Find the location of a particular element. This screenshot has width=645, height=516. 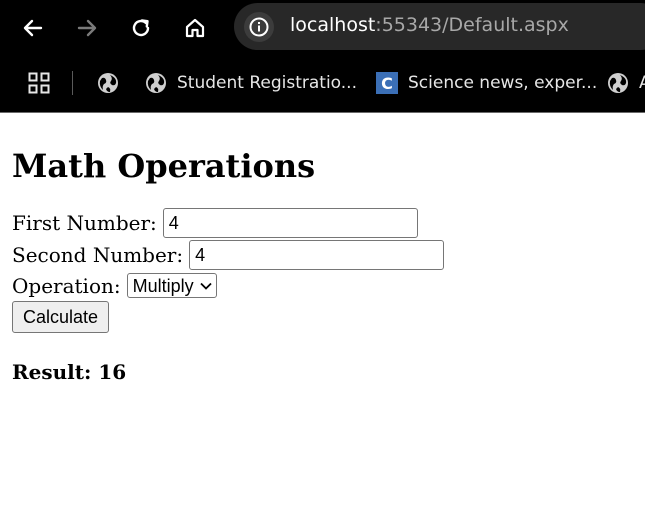

page-title: Math Operations is located at coordinates (164, 166).